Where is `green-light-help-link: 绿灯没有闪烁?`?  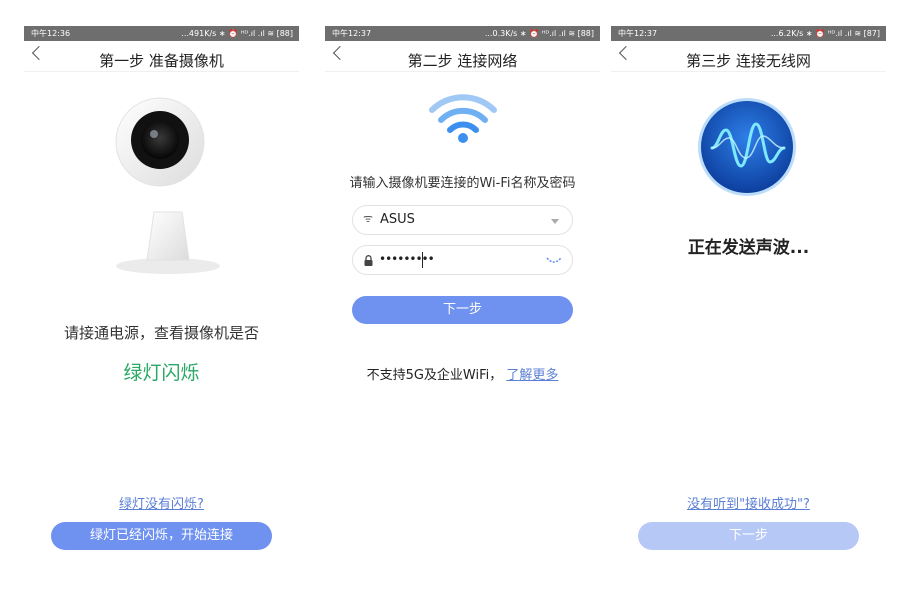 green-light-help-link: 绿灯没有闪烁? is located at coordinates (161, 504).